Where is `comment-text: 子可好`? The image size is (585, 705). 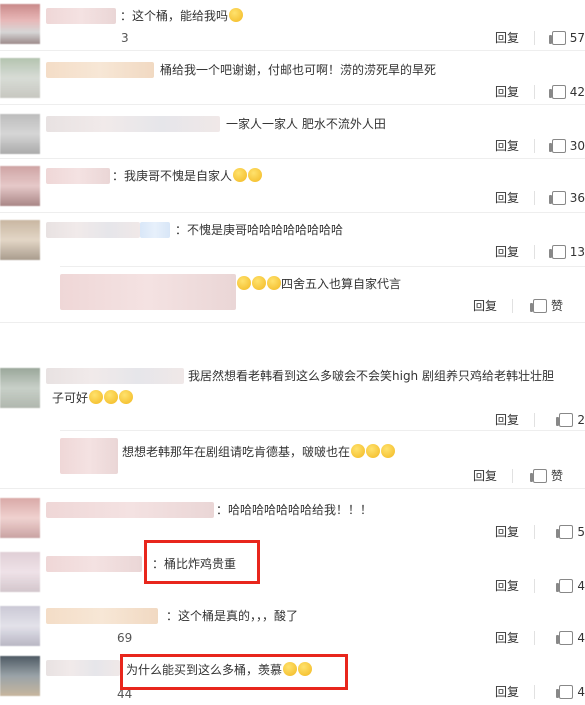 comment-text: 子可好 is located at coordinates (93, 398).